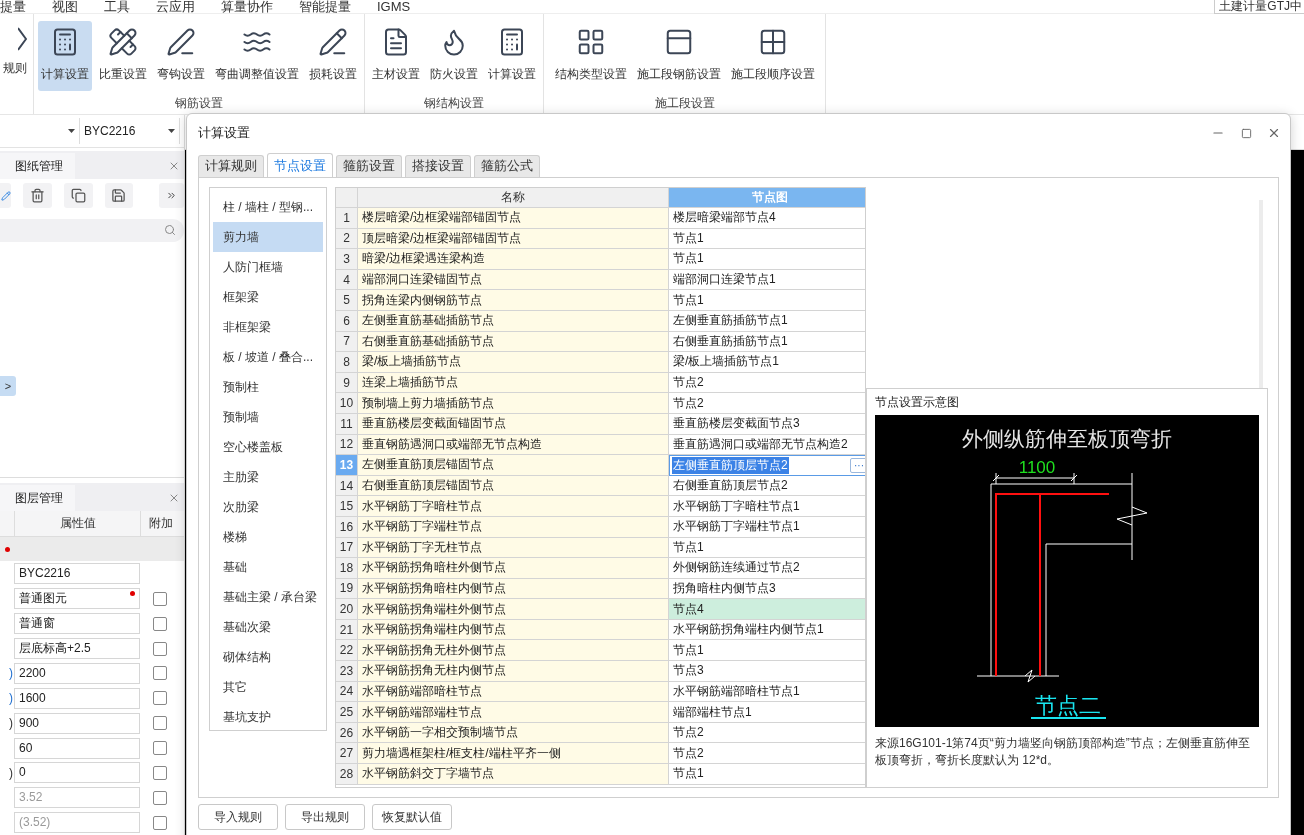 This screenshot has width=1304, height=835. Describe the element at coordinates (347, 651) in the screenshot. I see `row-number: 22` at that location.